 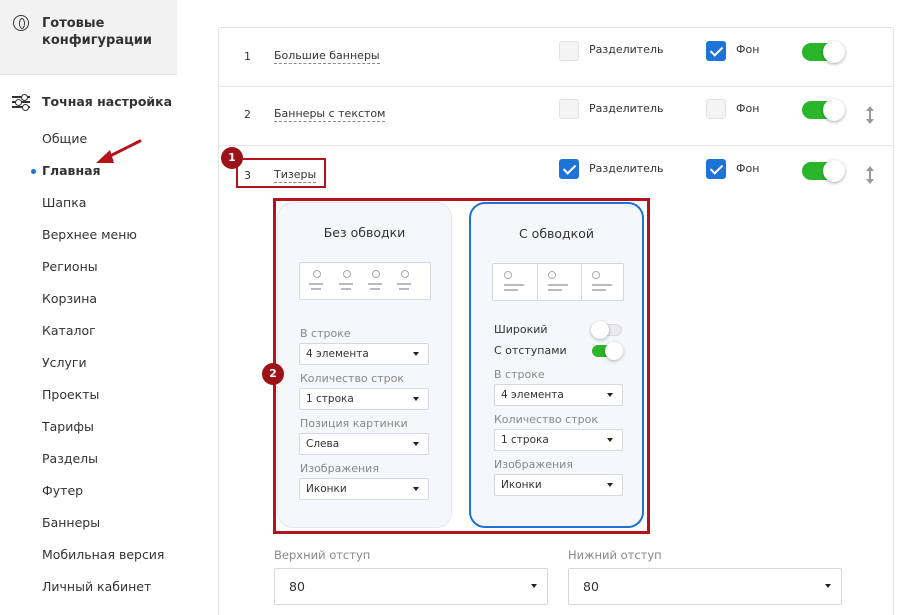 What do you see at coordinates (615, 555) in the screenshot?
I see `bottom-margin-label: Нижний отступ` at bounding box center [615, 555].